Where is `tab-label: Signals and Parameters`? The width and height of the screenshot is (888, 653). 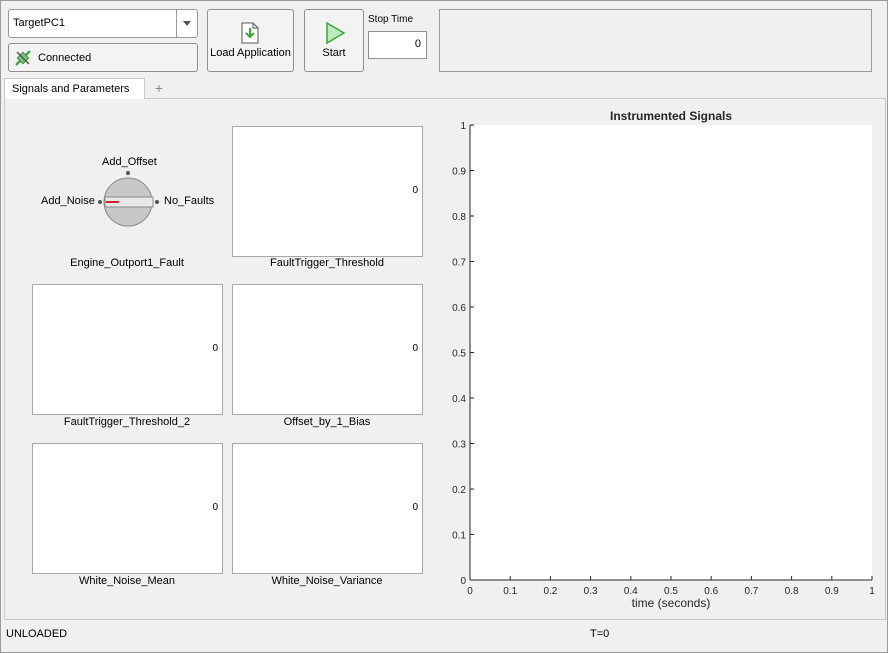 tab-label: Signals and Parameters is located at coordinates (71, 89).